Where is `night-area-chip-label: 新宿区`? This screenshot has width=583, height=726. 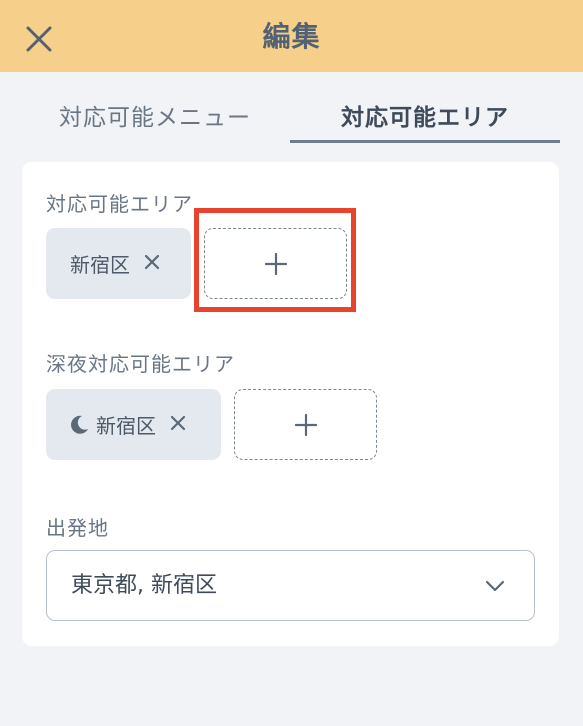
night-area-chip-label: 新宿区 is located at coordinates (126, 426).